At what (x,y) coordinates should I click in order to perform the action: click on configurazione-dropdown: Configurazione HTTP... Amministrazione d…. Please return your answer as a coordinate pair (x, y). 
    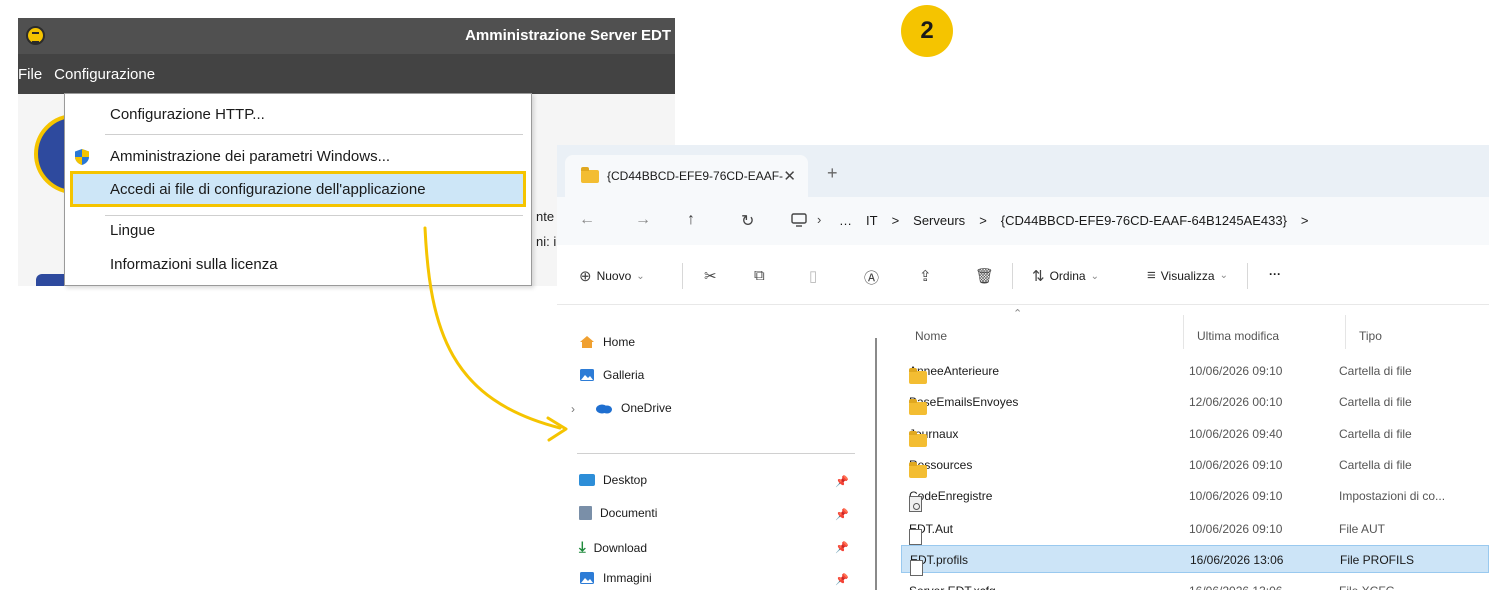
    Looking at the image, I should click on (298, 189).